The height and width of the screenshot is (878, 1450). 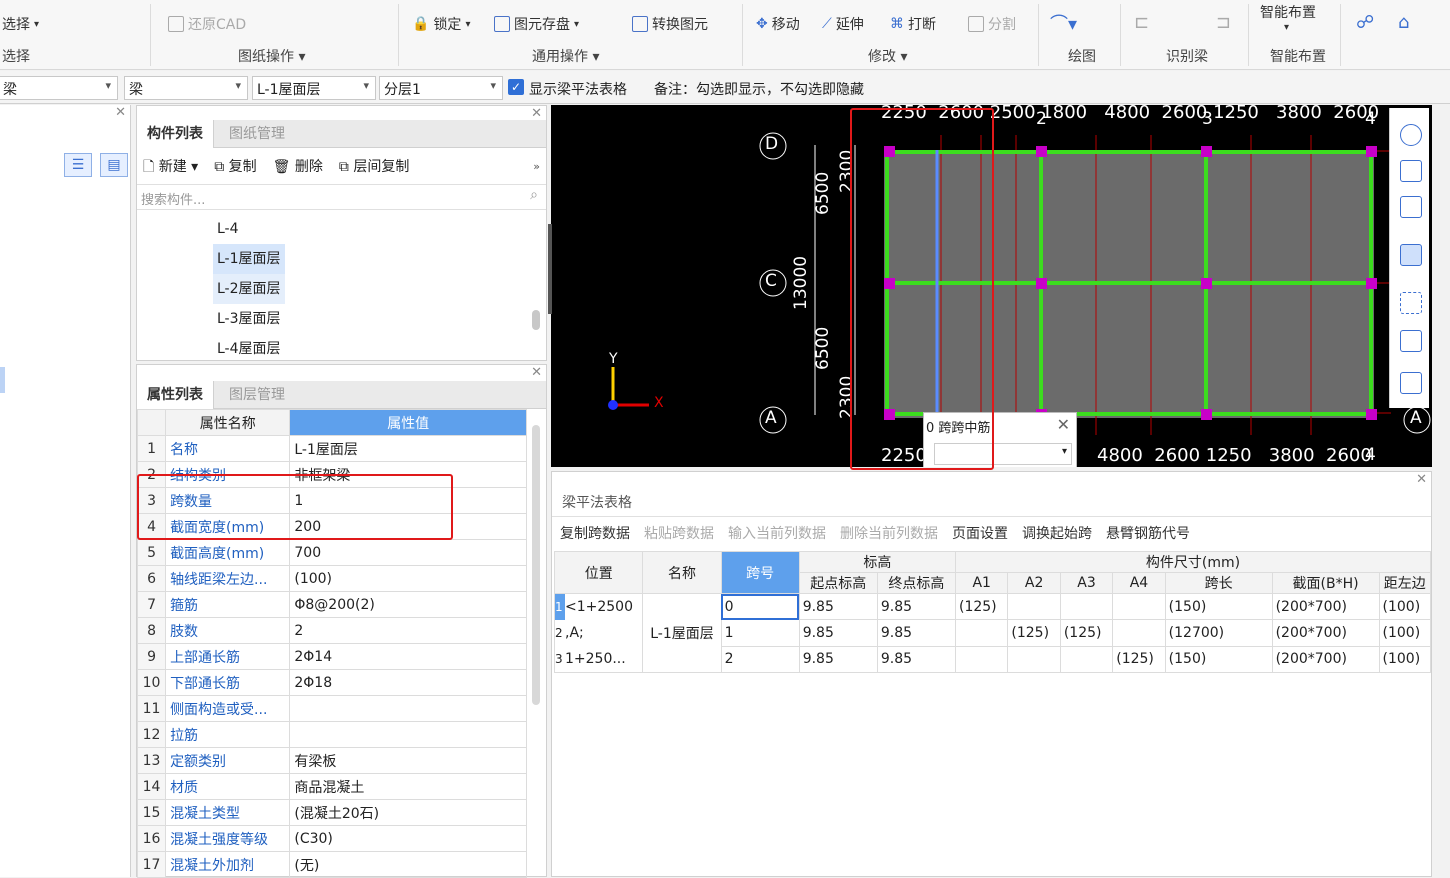 What do you see at coordinates (331, 578) in the screenshot?
I see `table-row: 6 轴线距梁左边... (100)` at bounding box center [331, 578].